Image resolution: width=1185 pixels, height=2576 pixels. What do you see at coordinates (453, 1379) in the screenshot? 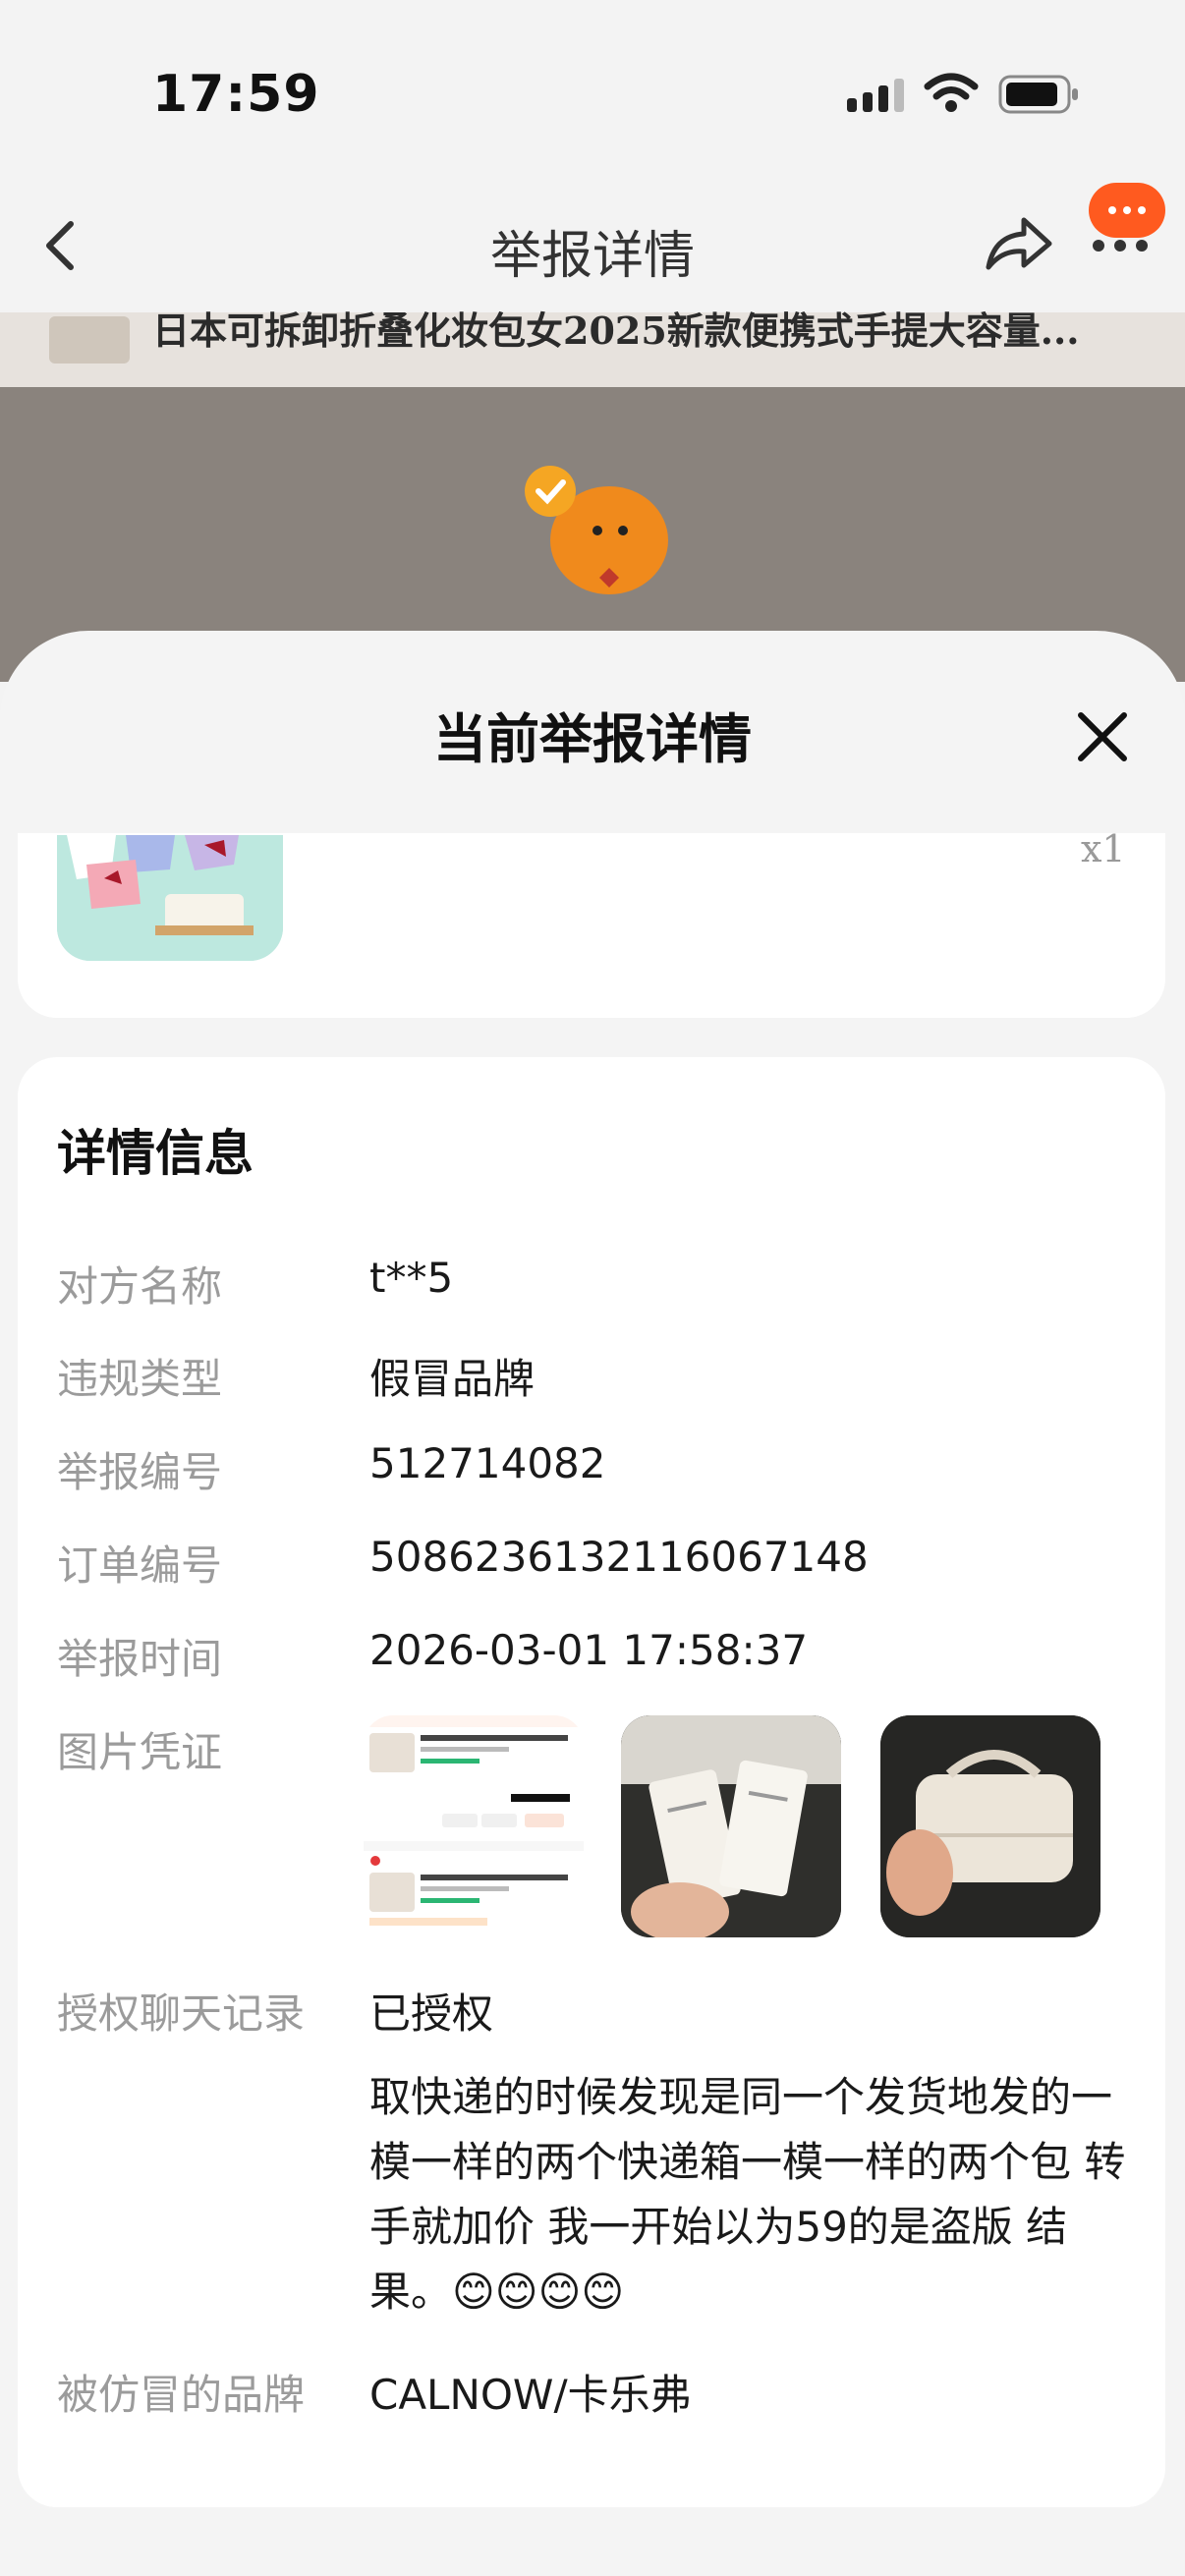
I see `violation-type-value: 假冒品牌` at bounding box center [453, 1379].